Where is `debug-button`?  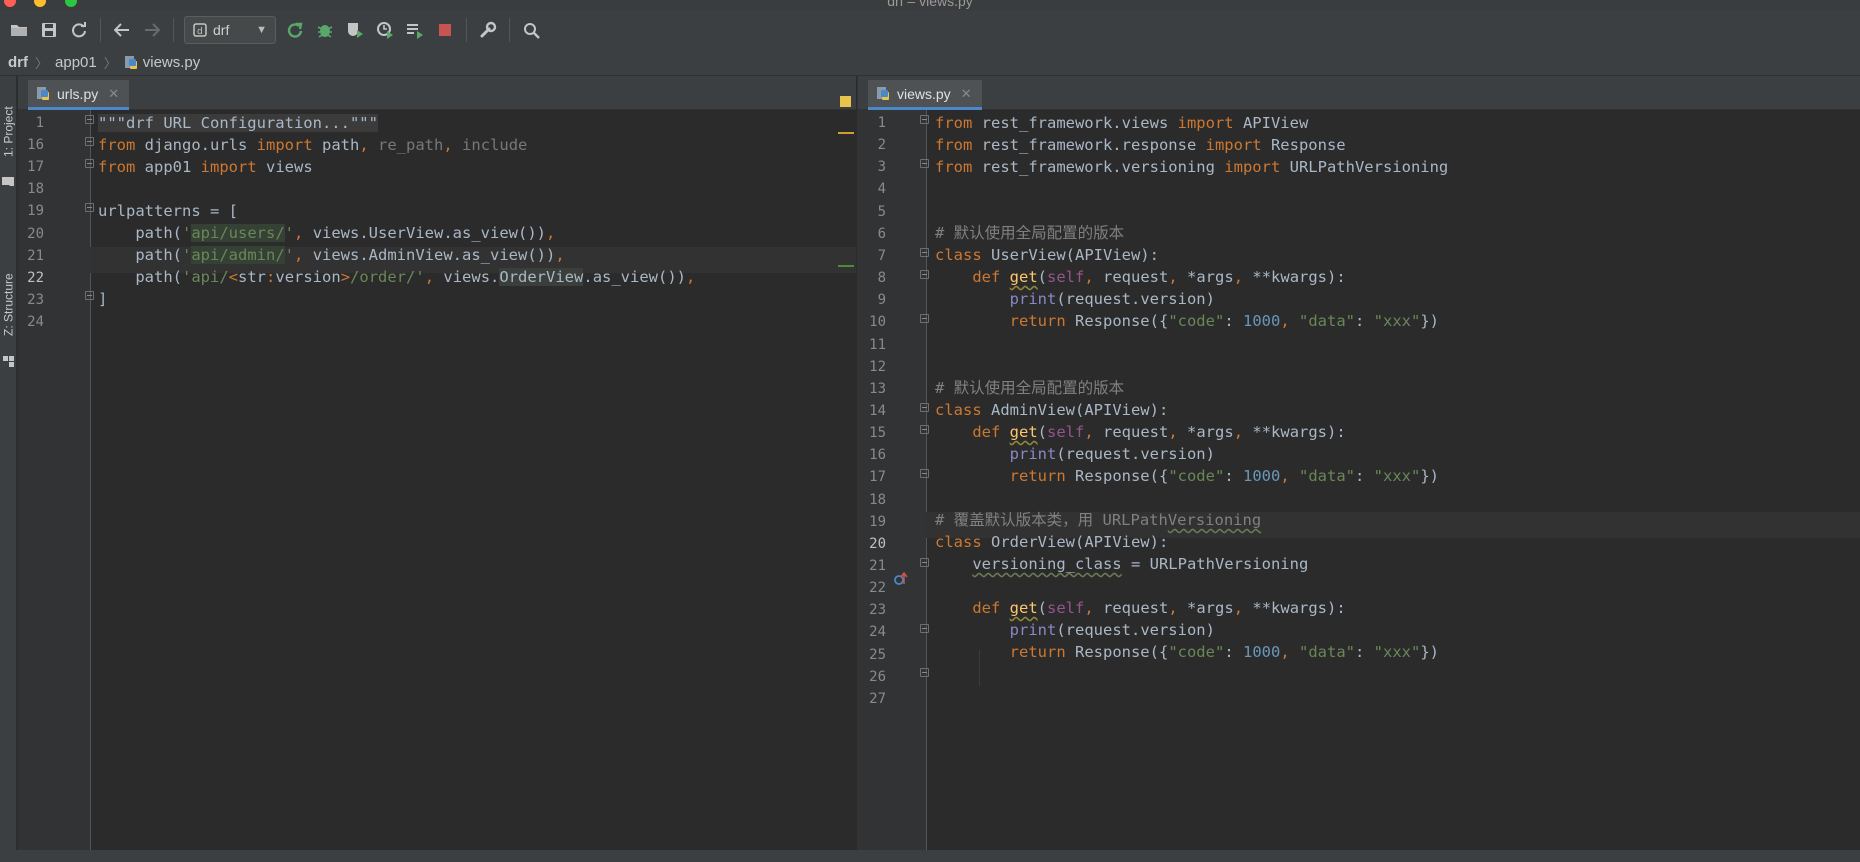 debug-button is located at coordinates (325, 30).